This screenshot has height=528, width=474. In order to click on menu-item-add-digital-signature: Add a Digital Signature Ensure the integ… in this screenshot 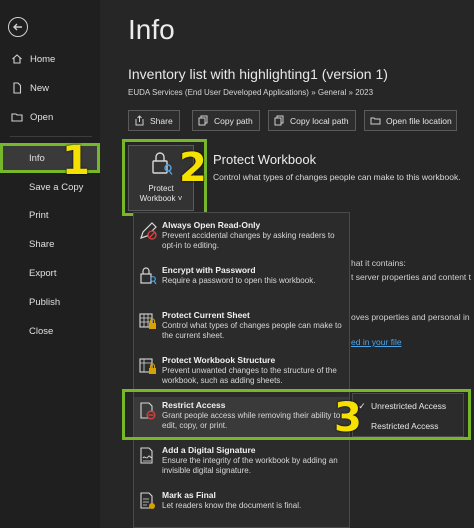, I will do `click(241, 463)`.